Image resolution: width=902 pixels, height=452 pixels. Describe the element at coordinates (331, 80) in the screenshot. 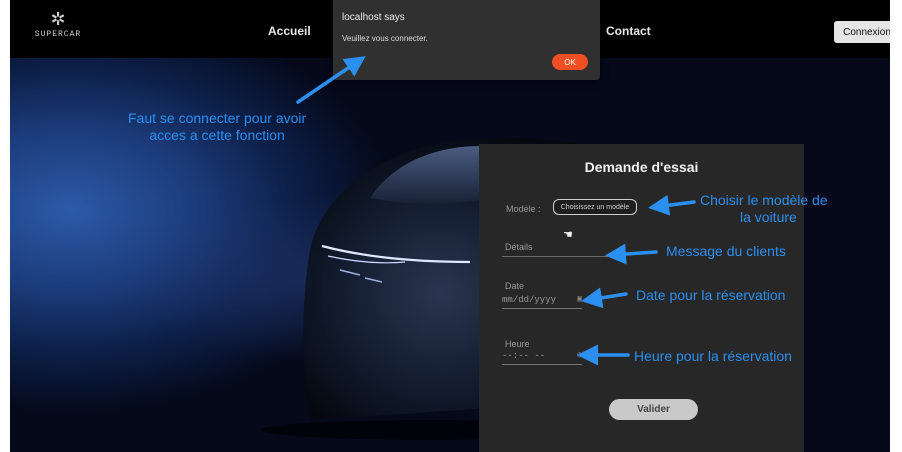

I see `arrow-to-alert` at that location.